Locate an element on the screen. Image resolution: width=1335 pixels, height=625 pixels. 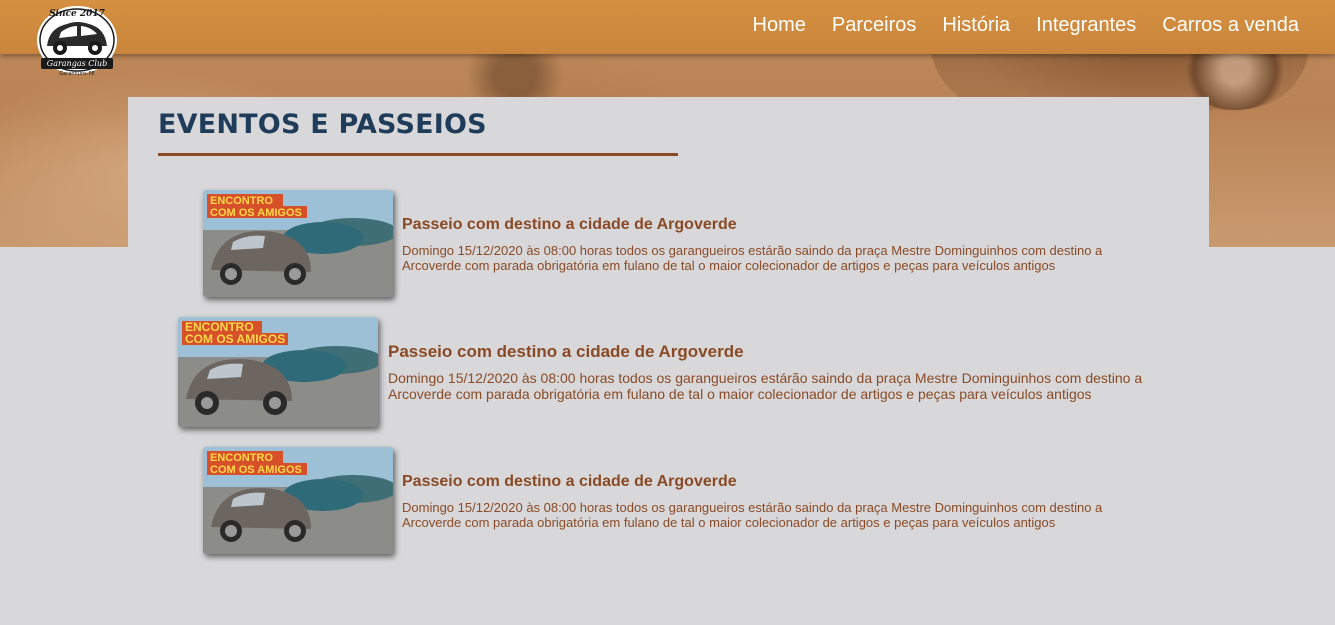
title-underline is located at coordinates (418, 154).